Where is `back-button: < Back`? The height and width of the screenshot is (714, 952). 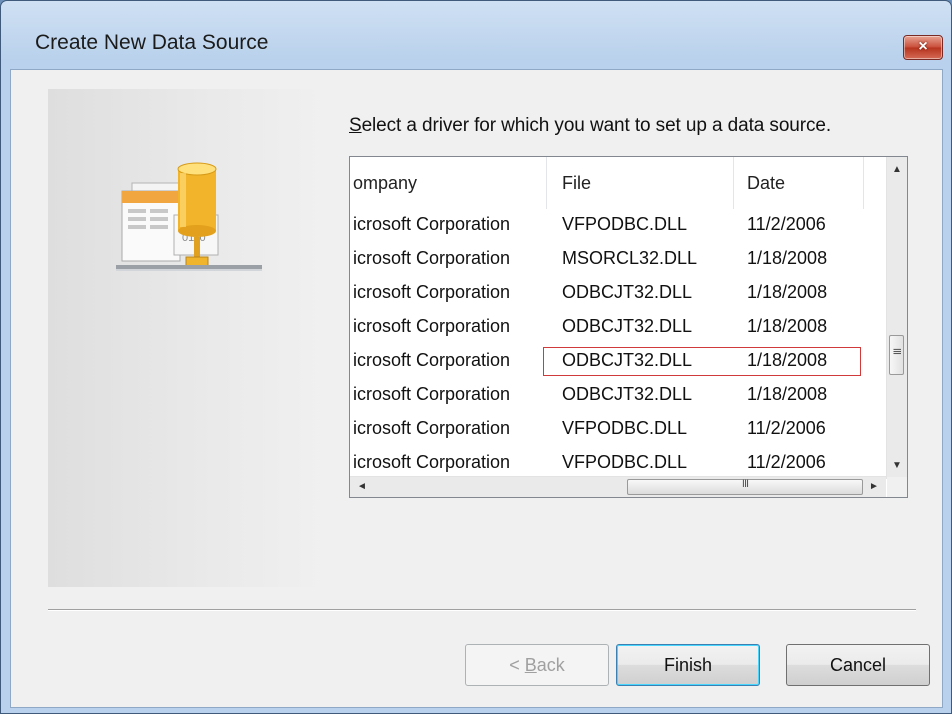 back-button: < Back is located at coordinates (537, 665).